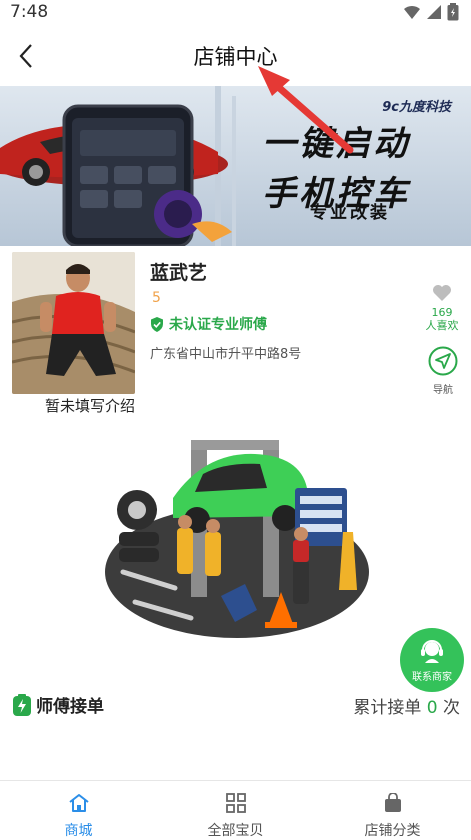 The width and height of the screenshot is (471, 840). I want to click on status-icons, so click(431, 12).